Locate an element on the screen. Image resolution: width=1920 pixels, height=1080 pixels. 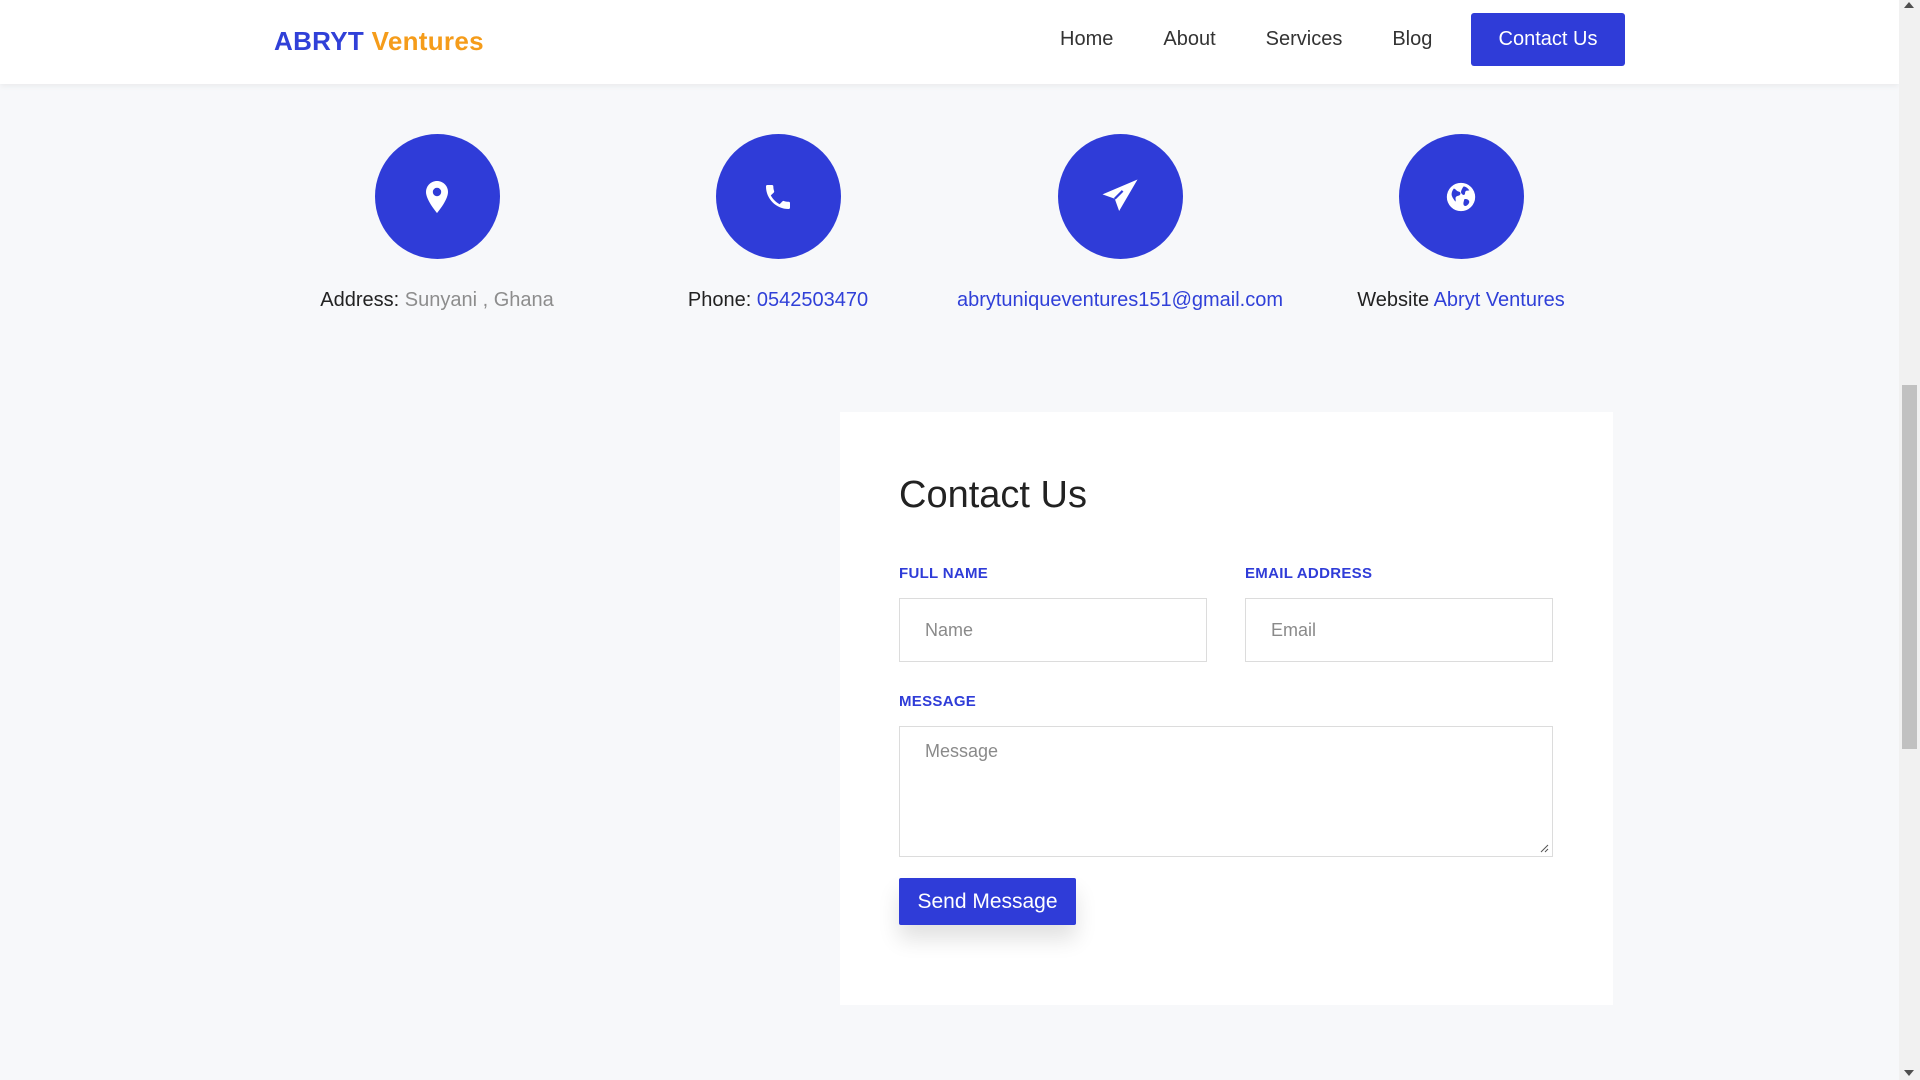
address-icon-circle is located at coordinates (437, 196).